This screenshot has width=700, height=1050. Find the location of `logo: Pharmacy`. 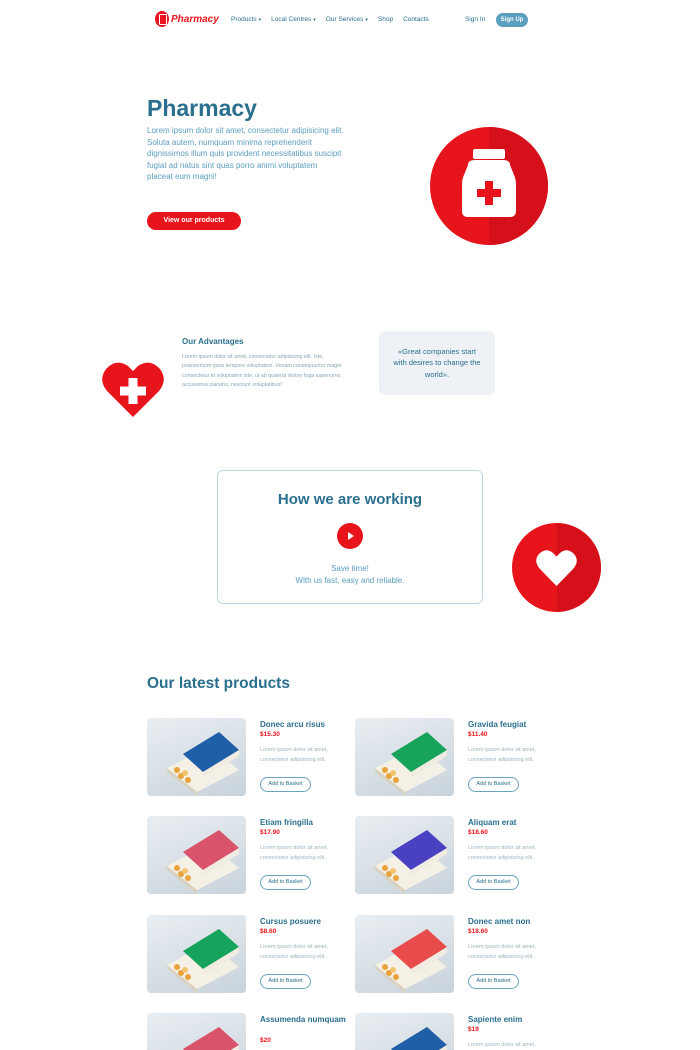

logo: Pharmacy is located at coordinates (187, 19).